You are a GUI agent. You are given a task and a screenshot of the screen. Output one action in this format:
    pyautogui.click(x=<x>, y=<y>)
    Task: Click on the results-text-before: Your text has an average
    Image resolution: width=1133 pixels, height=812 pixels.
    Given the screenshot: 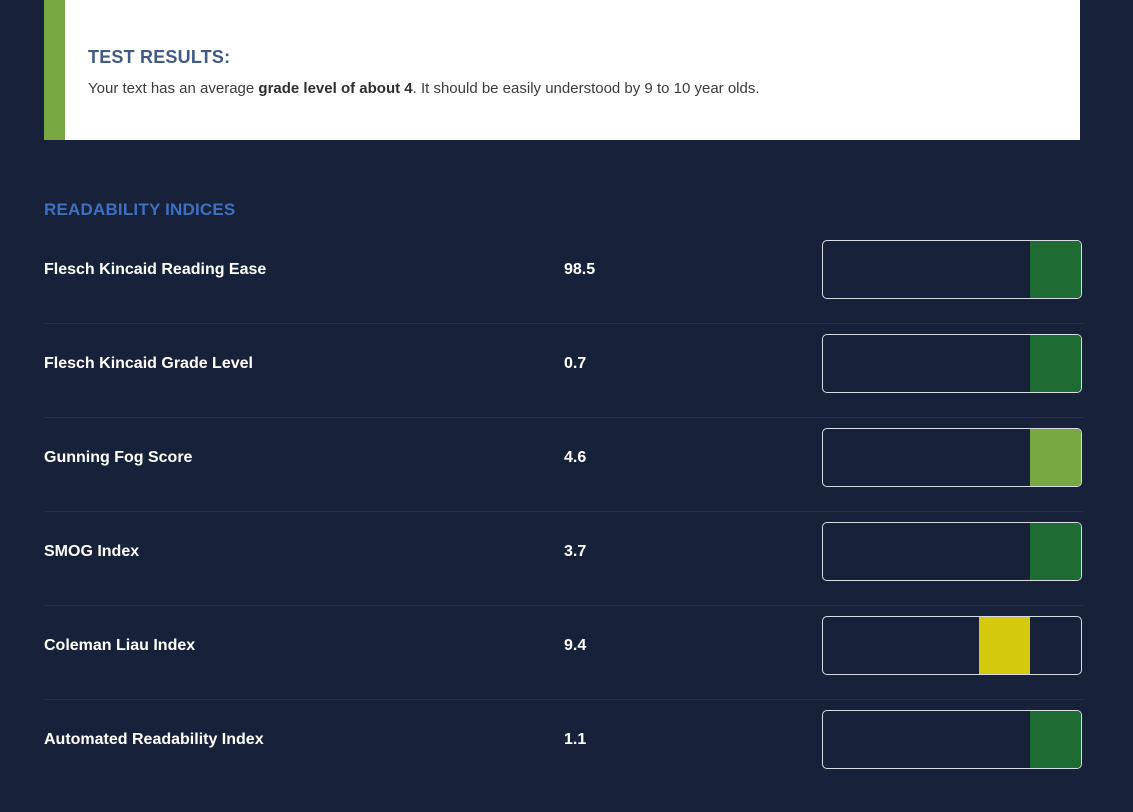 What is the action you would take?
    pyautogui.click(x=173, y=88)
    